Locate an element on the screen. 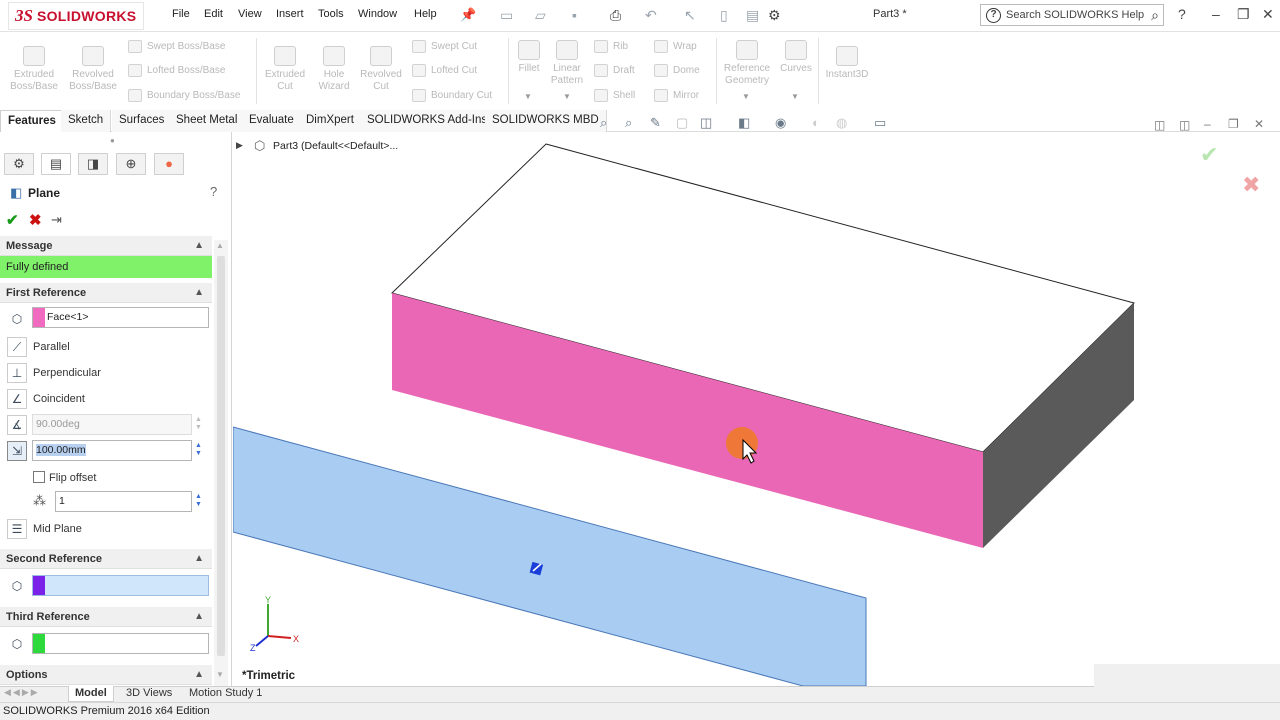 This screenshot has width=1280, height=720. tree-expand-arrow-icon: ▶ is located at coordinates (239, 145).